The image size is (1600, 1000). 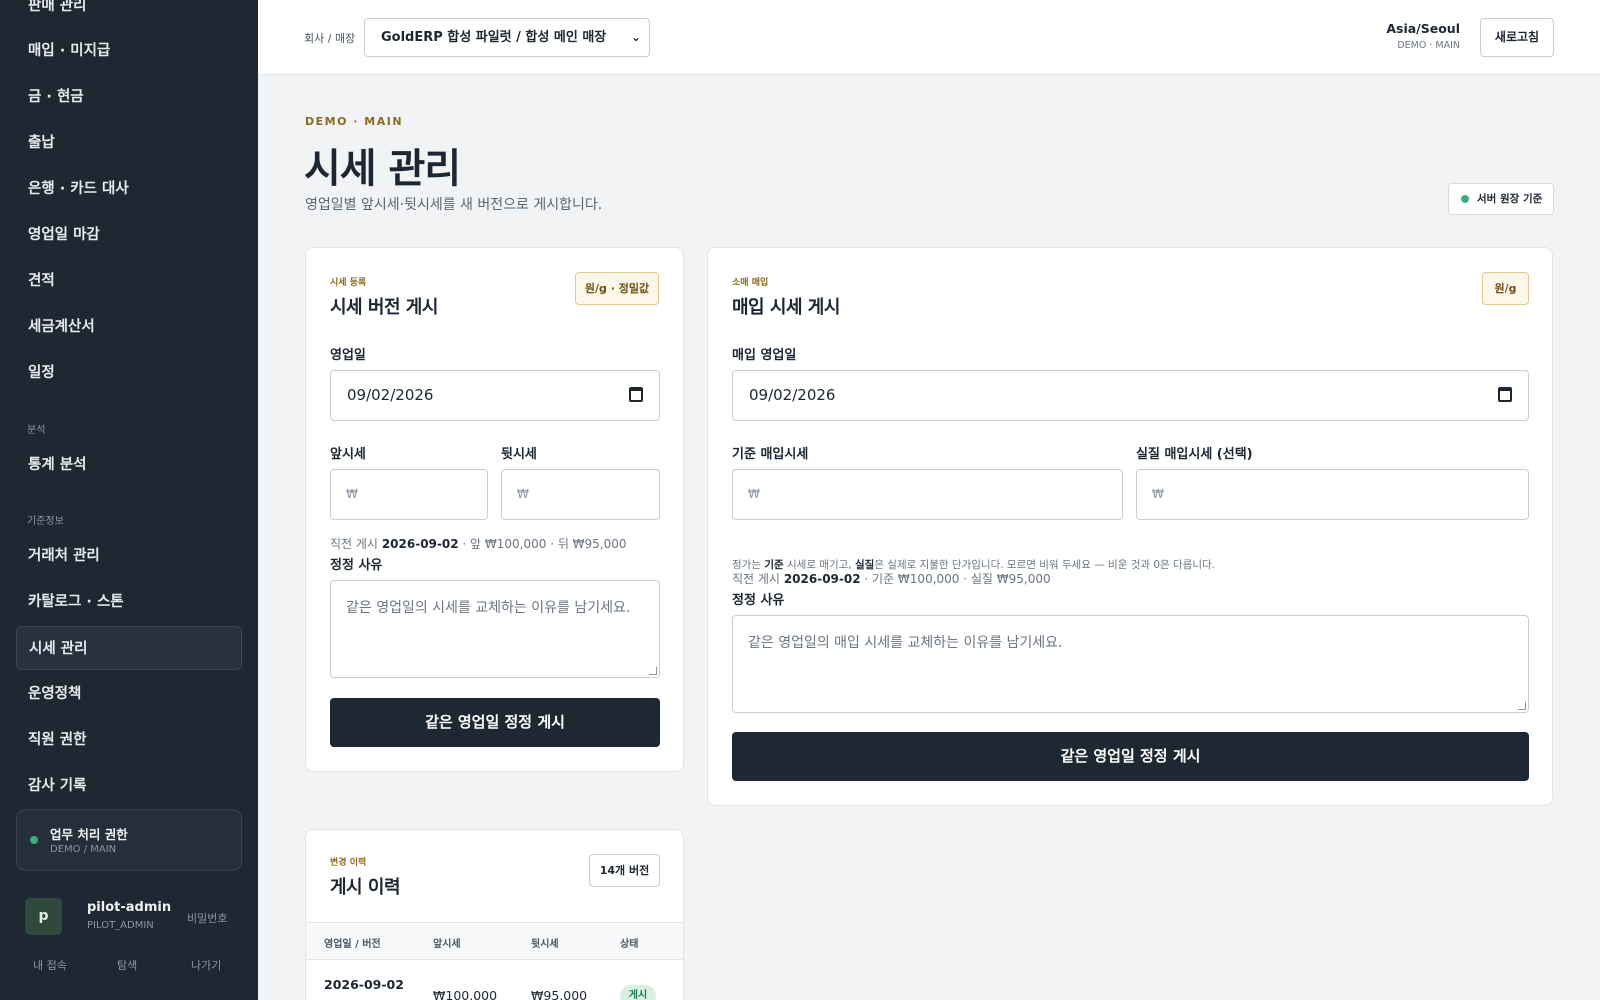 I want to click on version-count-badge: 14개 버전, so click(x=624, y=870).